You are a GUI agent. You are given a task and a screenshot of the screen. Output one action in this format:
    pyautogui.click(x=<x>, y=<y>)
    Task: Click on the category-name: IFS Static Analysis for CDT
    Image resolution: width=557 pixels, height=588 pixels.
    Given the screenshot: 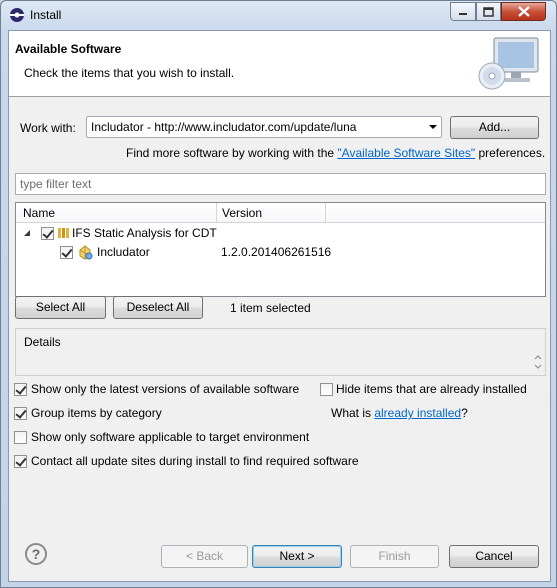 What is the action you would take?
    pyautogui.click(x=144, y=233)
    